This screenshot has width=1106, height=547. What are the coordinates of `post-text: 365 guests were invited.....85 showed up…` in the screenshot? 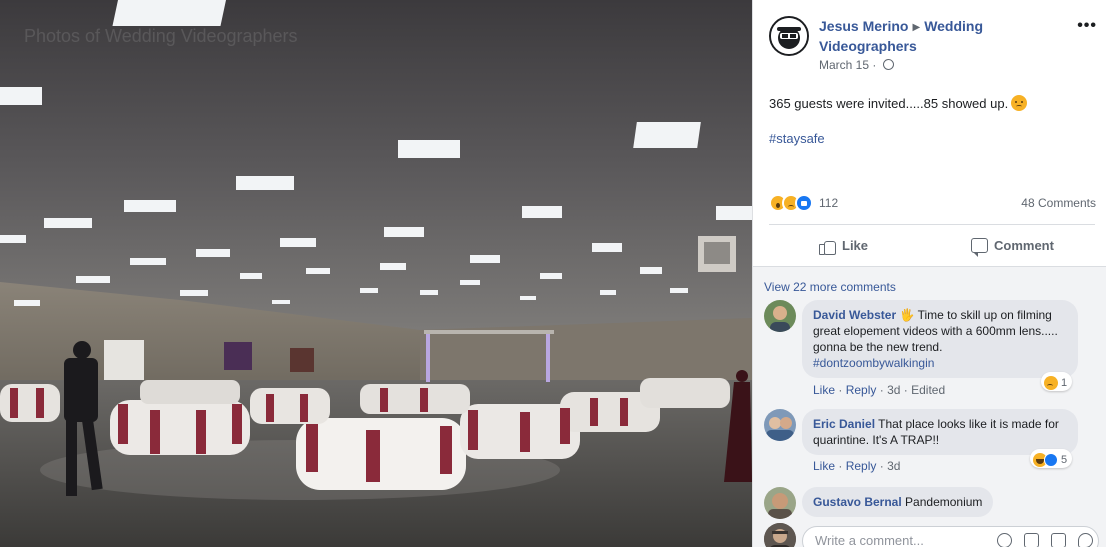 It's located at (898, 103).